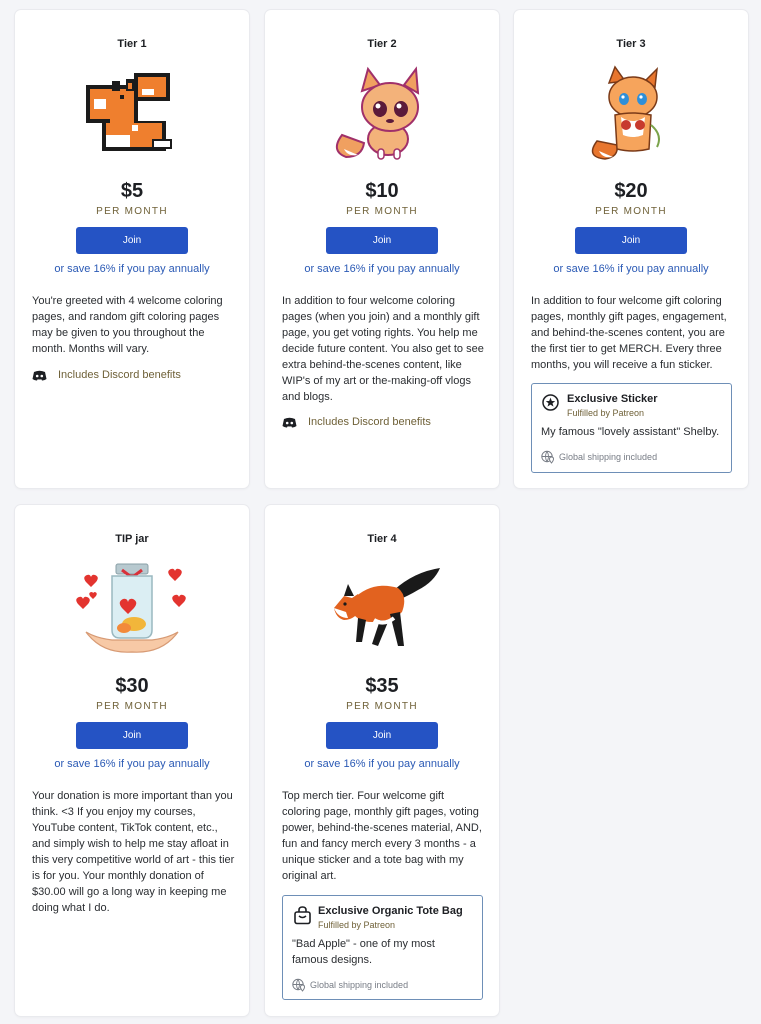 This screenshot has height=1024, width=761. Describe the element at coordinates (129, 112) in the screenshot. I see `pixel-fox-icon` at that location.